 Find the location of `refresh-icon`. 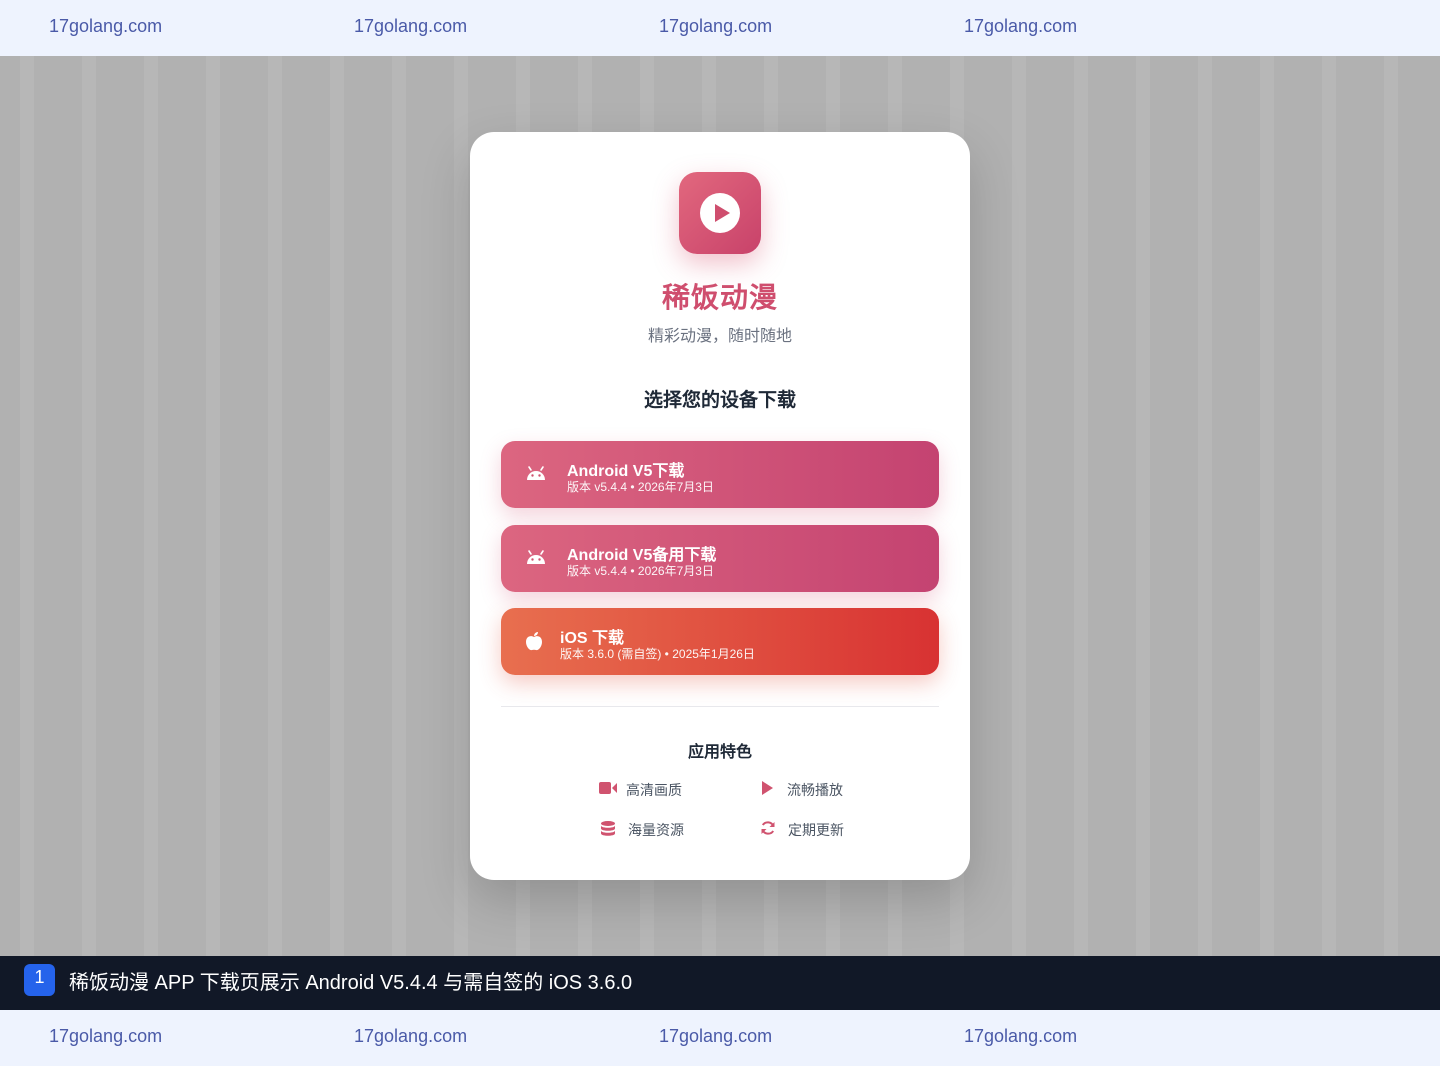

refresh-icon is located at coordinates (768, 829).